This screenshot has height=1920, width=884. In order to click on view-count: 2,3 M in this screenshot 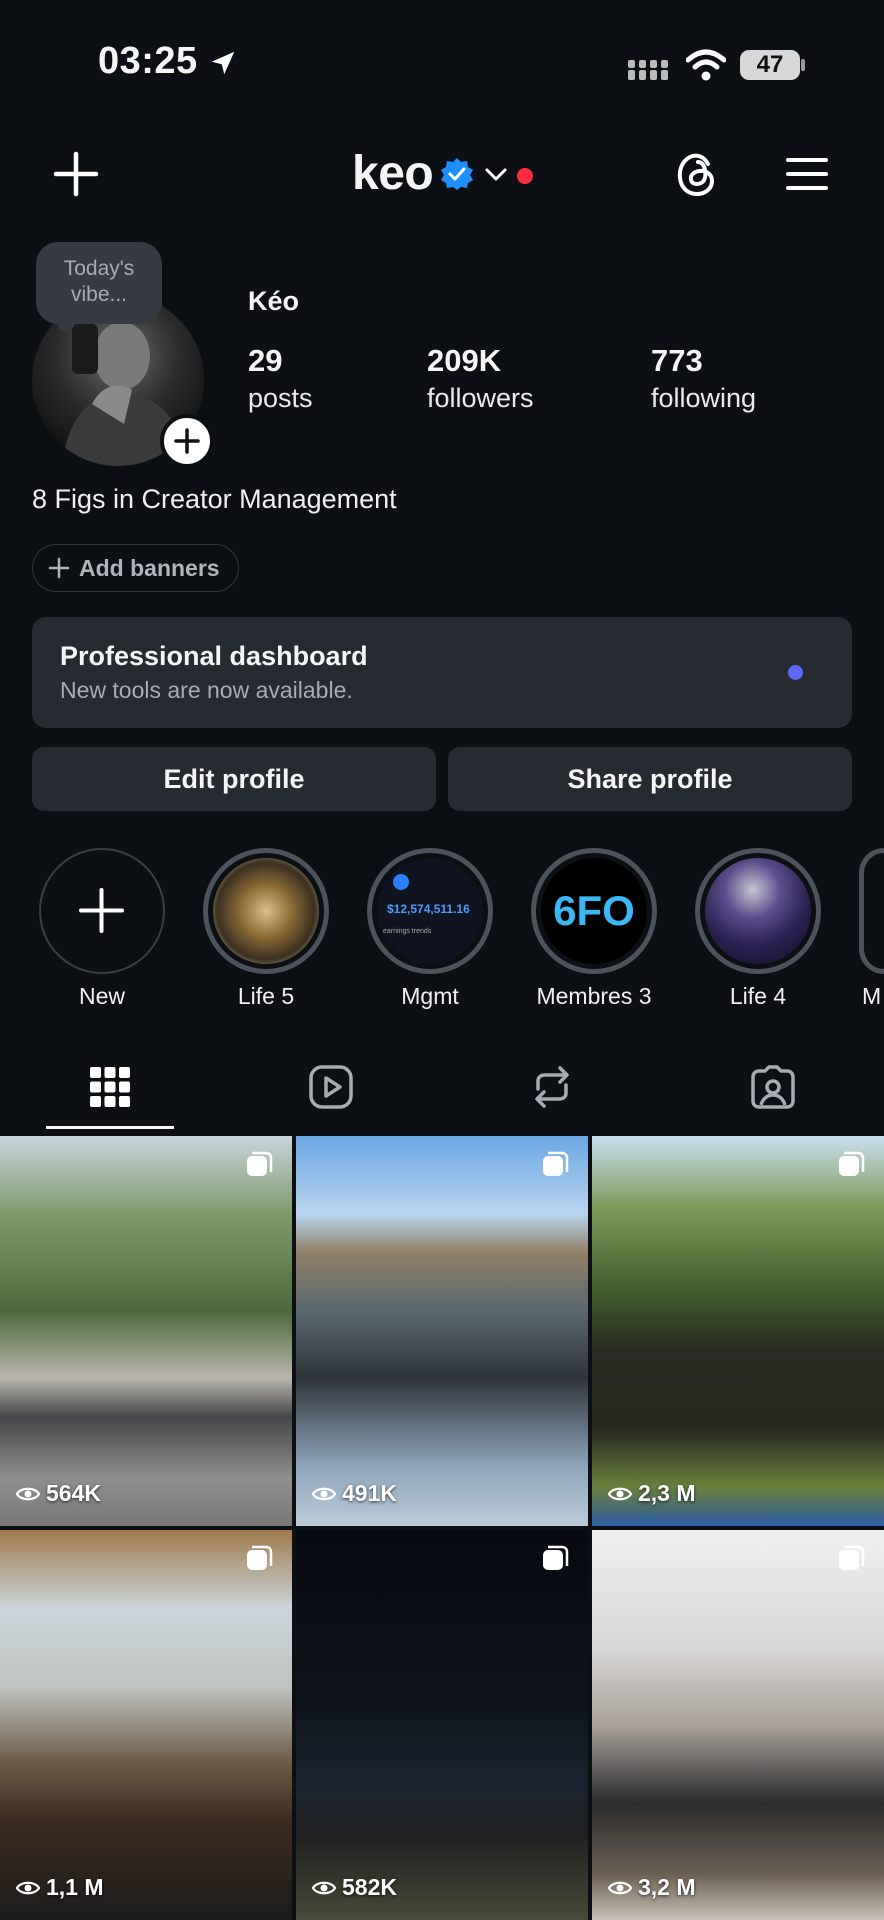, I will do `click(652, 1493)`.